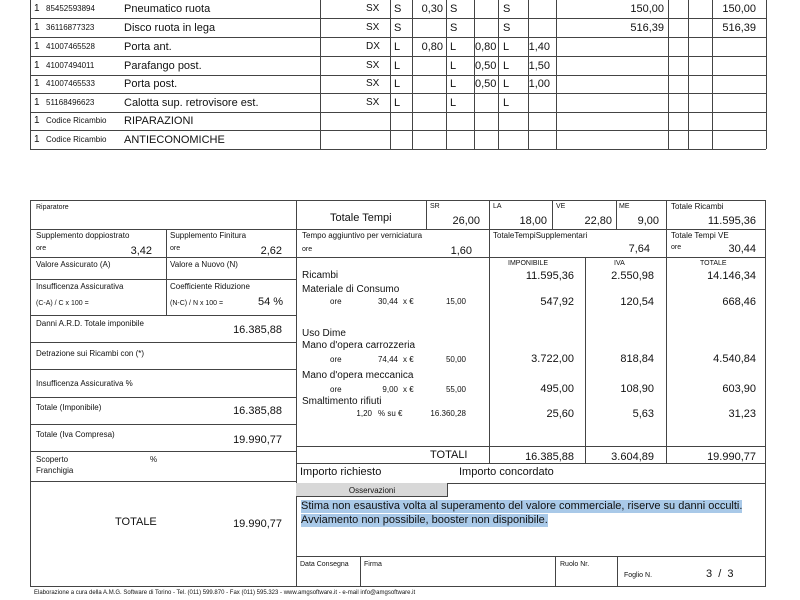  I want to click on carrozzeria-hours: 74,44, so click(387, 359).